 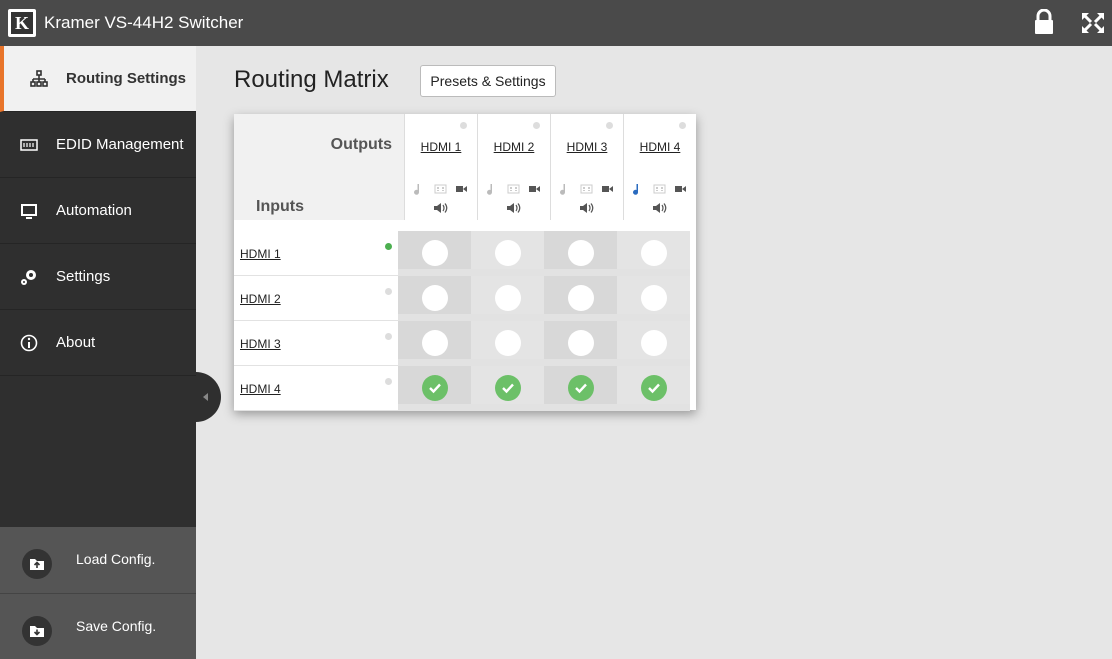 I want to click on load-config-button: Load Config., so click(x=98, y=560).